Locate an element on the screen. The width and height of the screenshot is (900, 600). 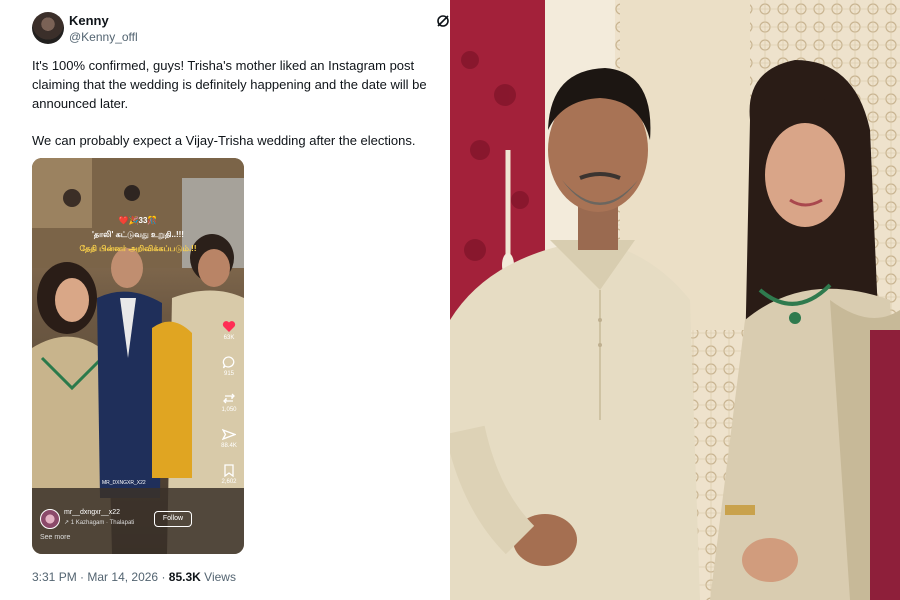
like-button: 63K is located at coordinates (229, 330).